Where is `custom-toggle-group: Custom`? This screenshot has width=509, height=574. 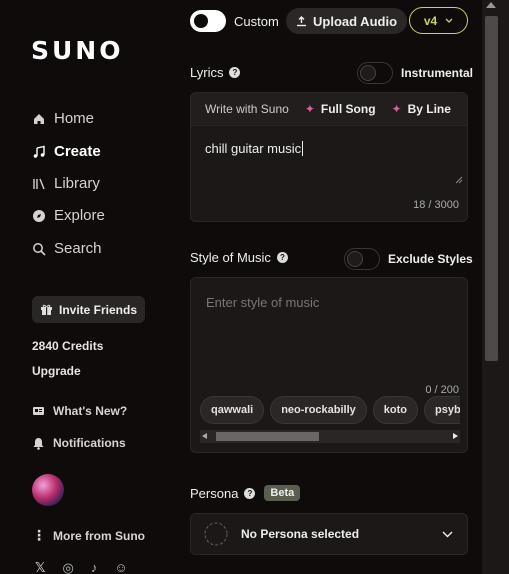 custom-toggle-group: Custom is located at coordinates (234, 21).